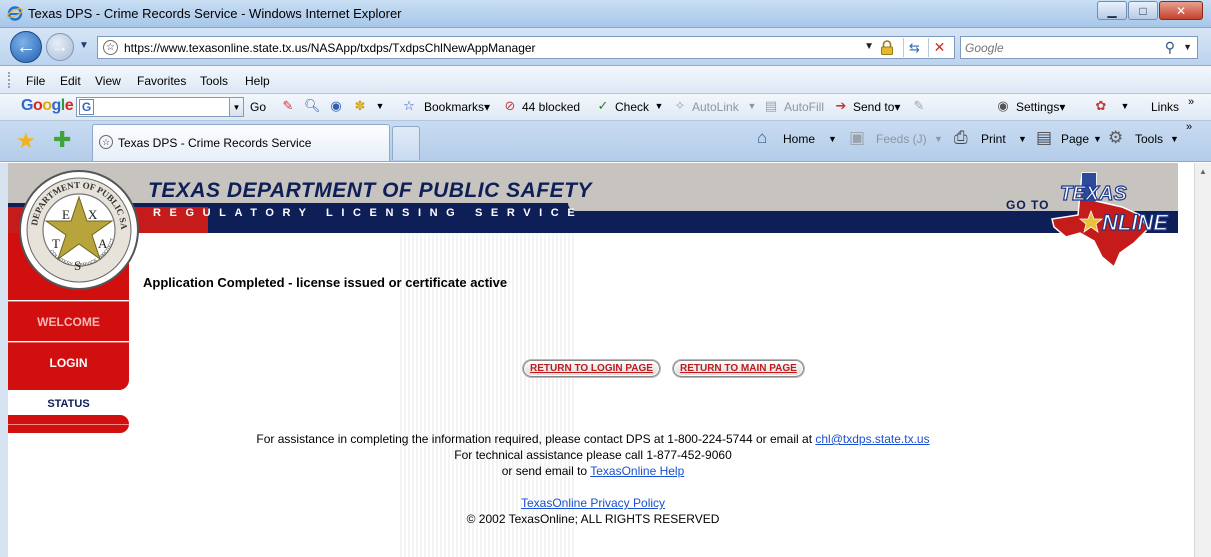 The width and height of the screenshot is (1211, 557). Describe the element at coordinates (214, 81) in the screenshot. I see `menu-tools: Tools` at that location.